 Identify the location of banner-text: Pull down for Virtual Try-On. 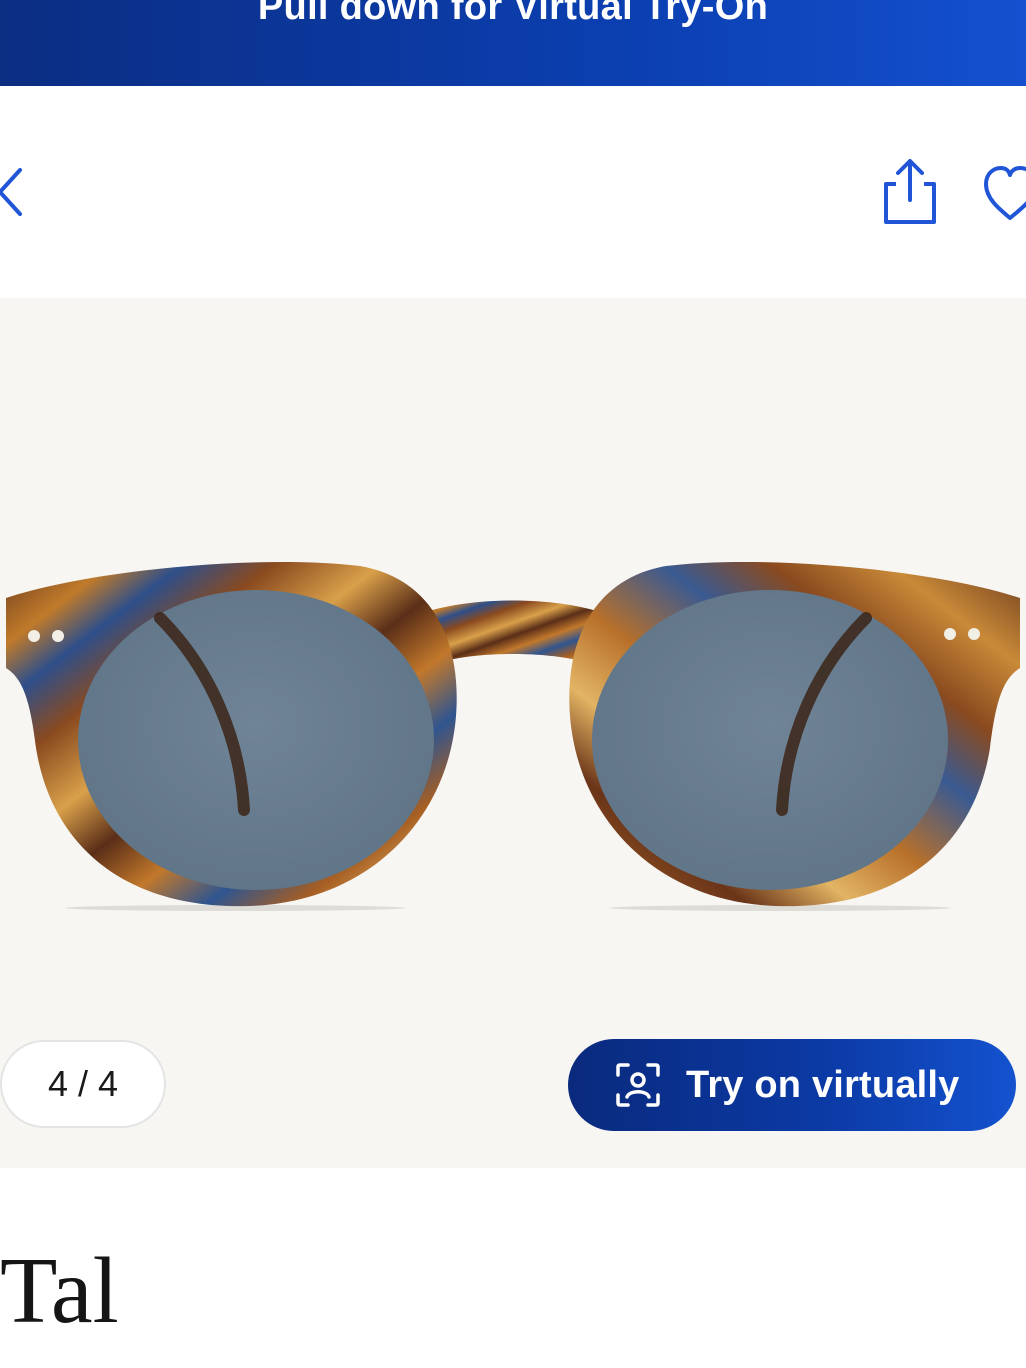
(513, 14).